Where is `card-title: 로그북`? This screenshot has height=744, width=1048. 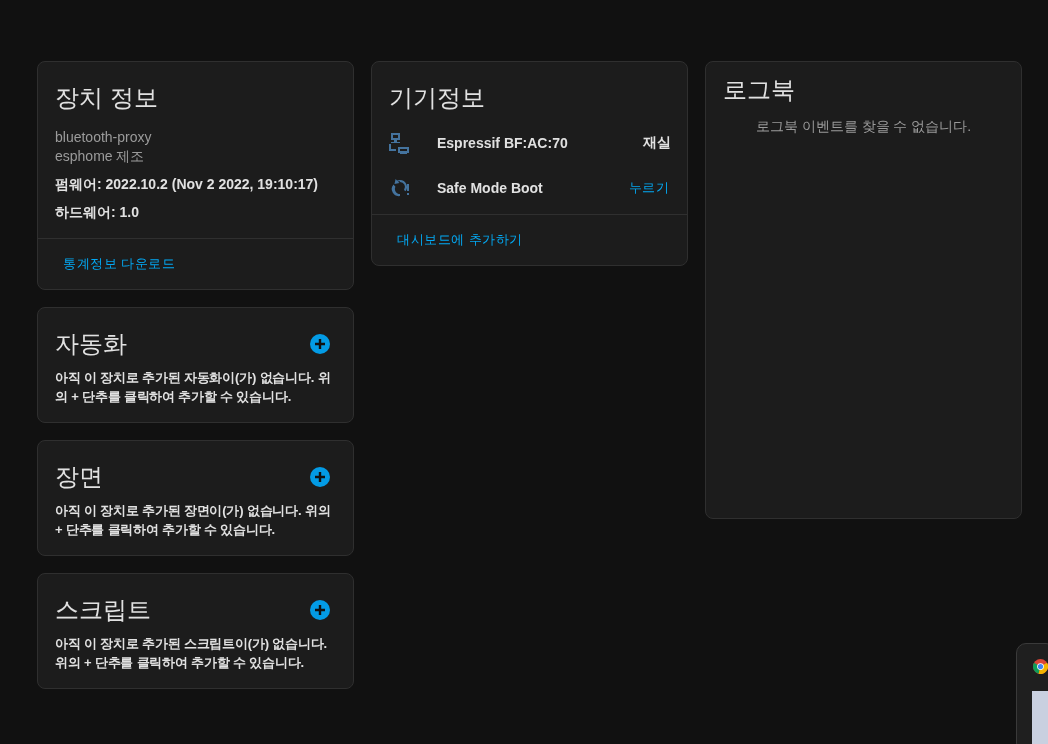
card-title: 로그북 is located at coordinates (759, 90).